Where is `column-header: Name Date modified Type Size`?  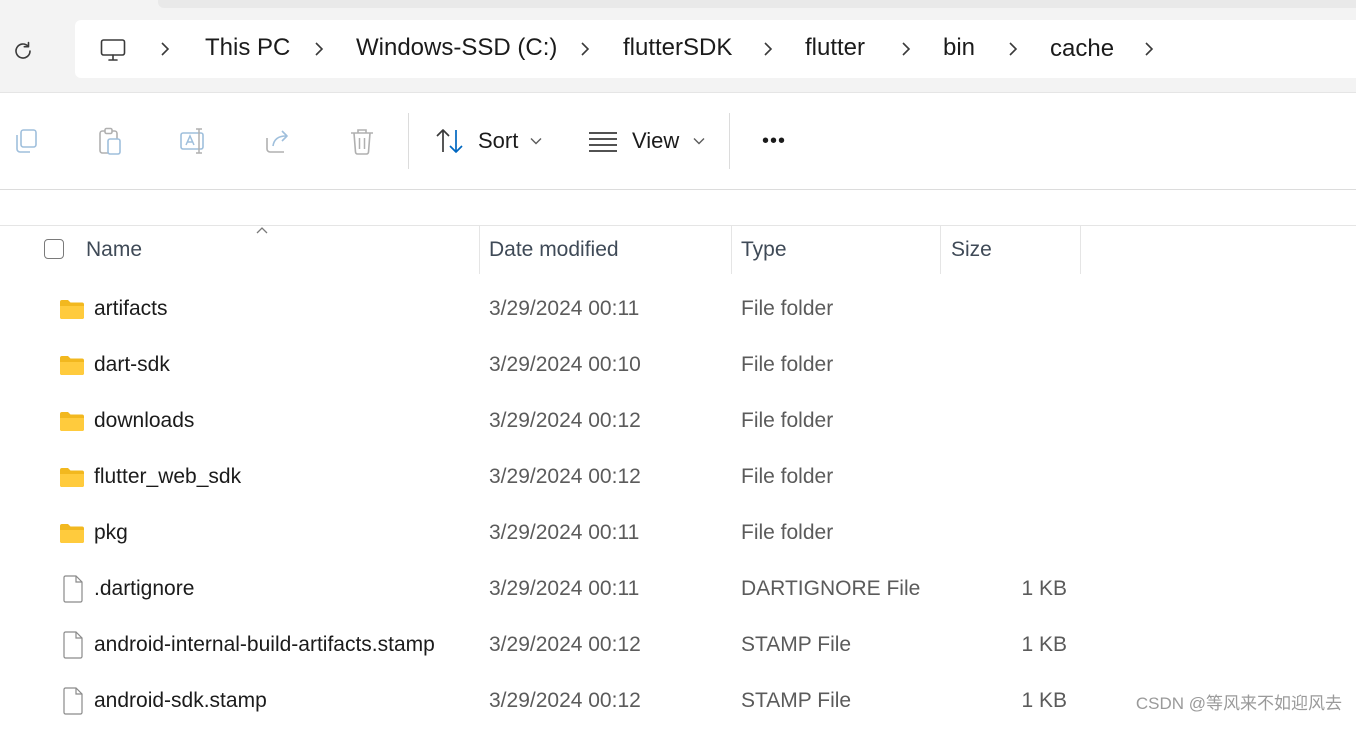
column-header: Name Date modified Type Size is located at coordinates (678, 250).